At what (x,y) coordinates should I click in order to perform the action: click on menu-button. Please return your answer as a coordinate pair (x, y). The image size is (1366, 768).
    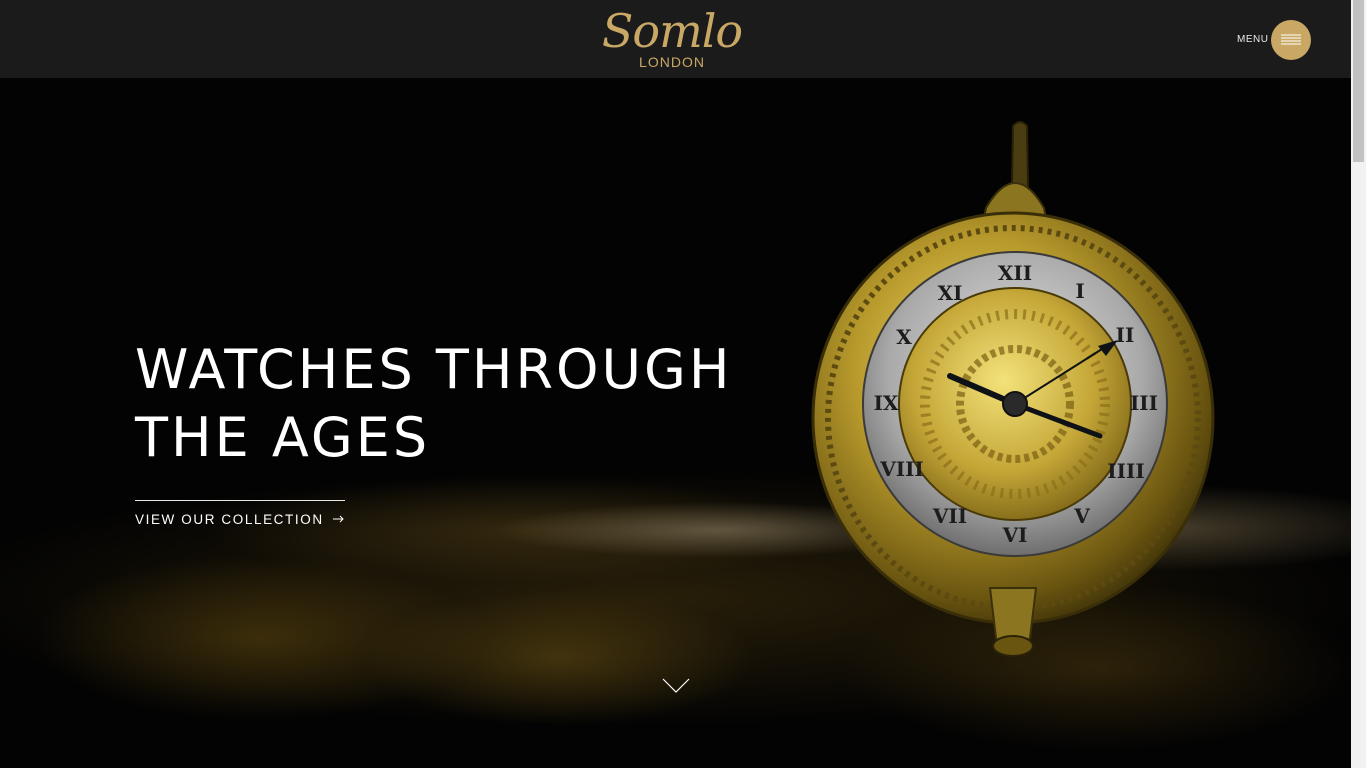
    Looking at the image, I should click on (1291, 40).